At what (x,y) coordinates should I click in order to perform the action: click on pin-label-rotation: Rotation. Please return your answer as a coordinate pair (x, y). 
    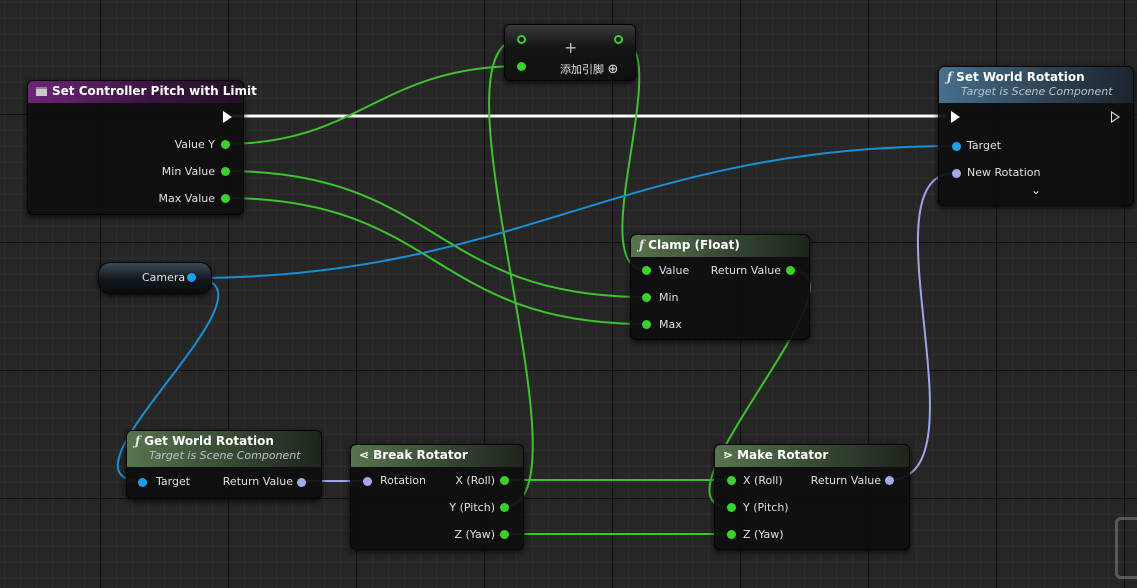
    Looking at the image, I should click on (403, 480).